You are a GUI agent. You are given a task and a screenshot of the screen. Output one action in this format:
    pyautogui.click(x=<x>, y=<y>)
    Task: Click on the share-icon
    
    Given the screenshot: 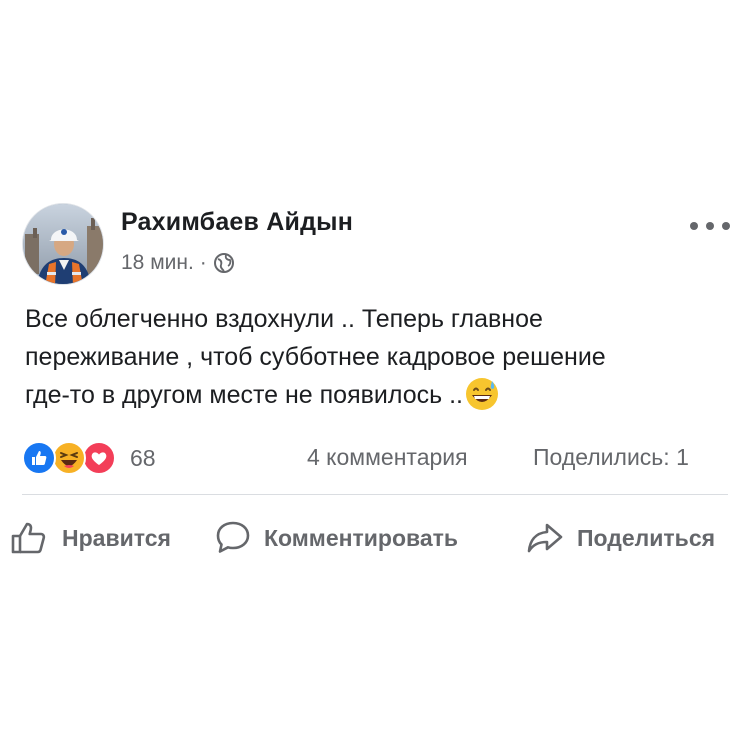 What is the action you would take?
    pyautogui.click(x=545, y=538)
    